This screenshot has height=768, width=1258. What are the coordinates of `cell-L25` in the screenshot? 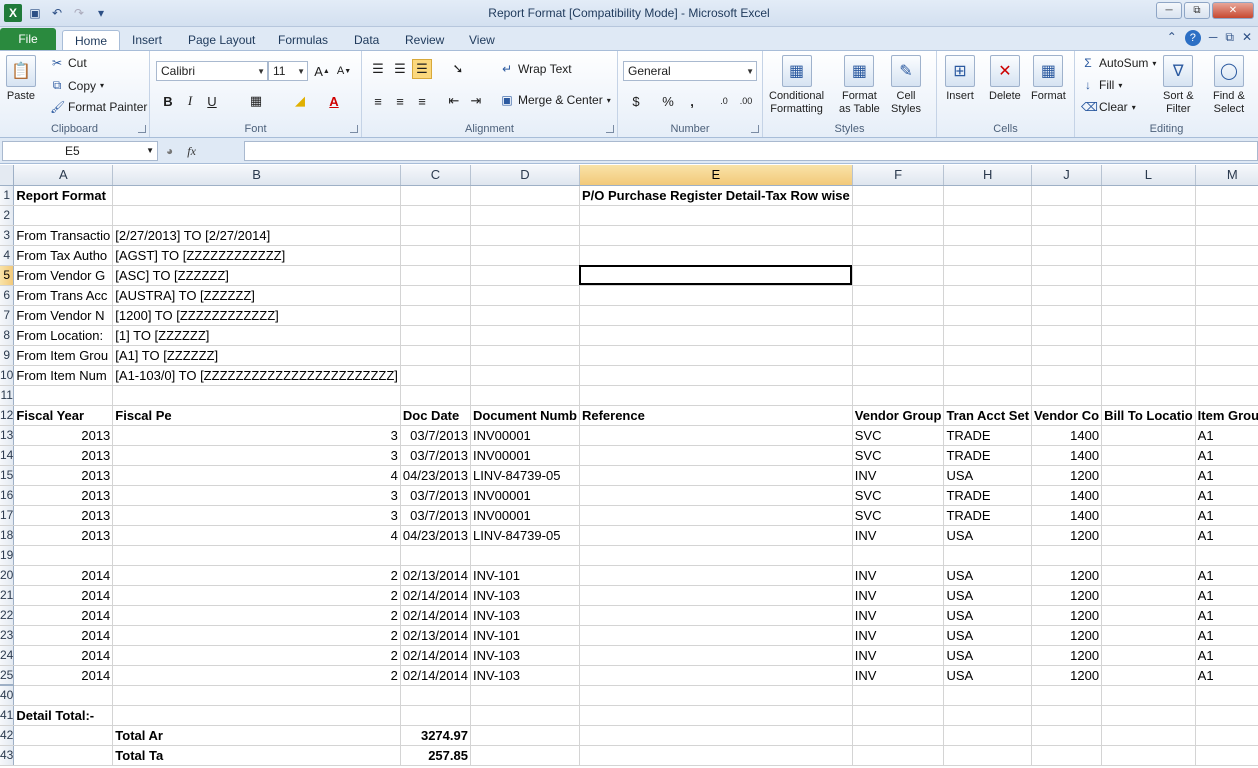 It's located at (1148, 675).